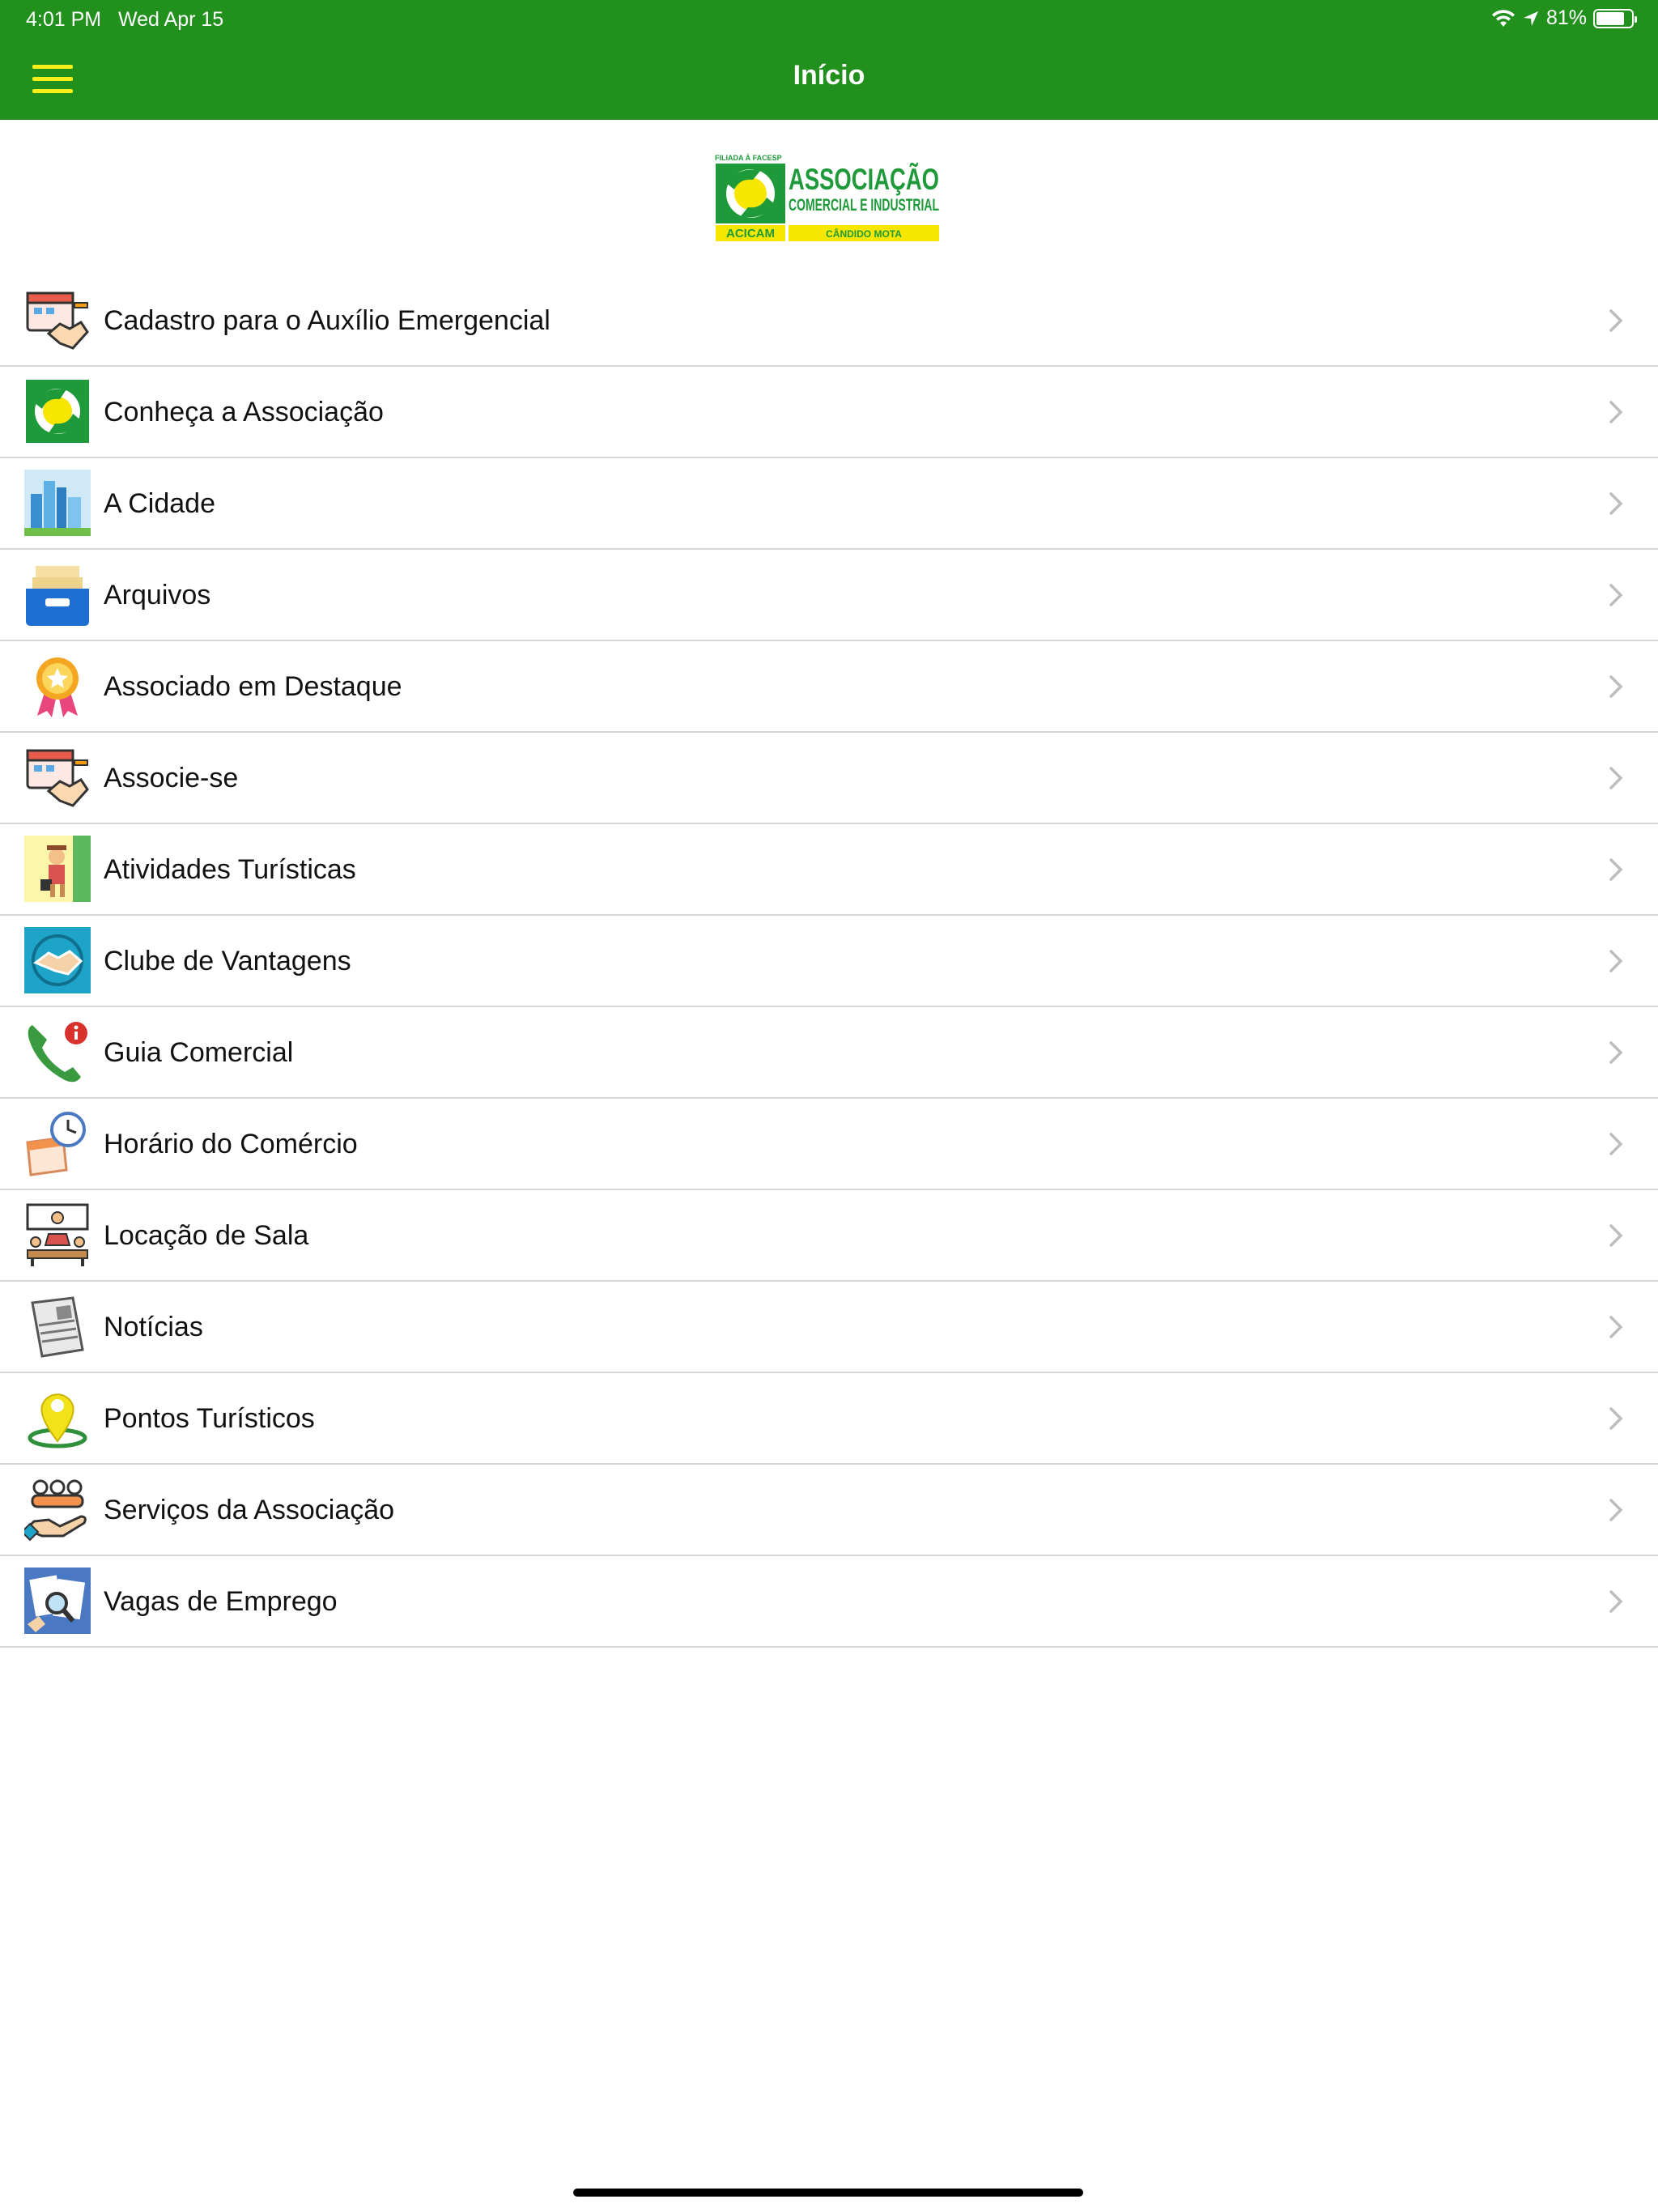  Describe the element at coordinates (828, 2193) in the screenshot. I see `home-indicator` at that location.